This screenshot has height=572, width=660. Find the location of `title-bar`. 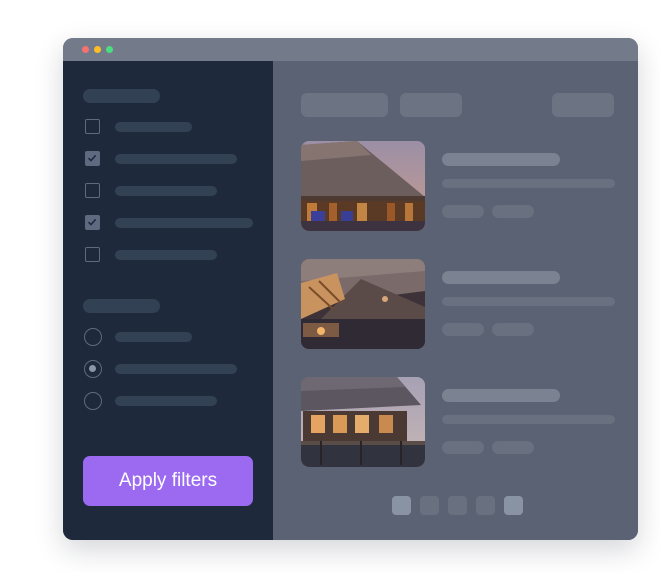

title-bar is located at coordinates (350, 49).